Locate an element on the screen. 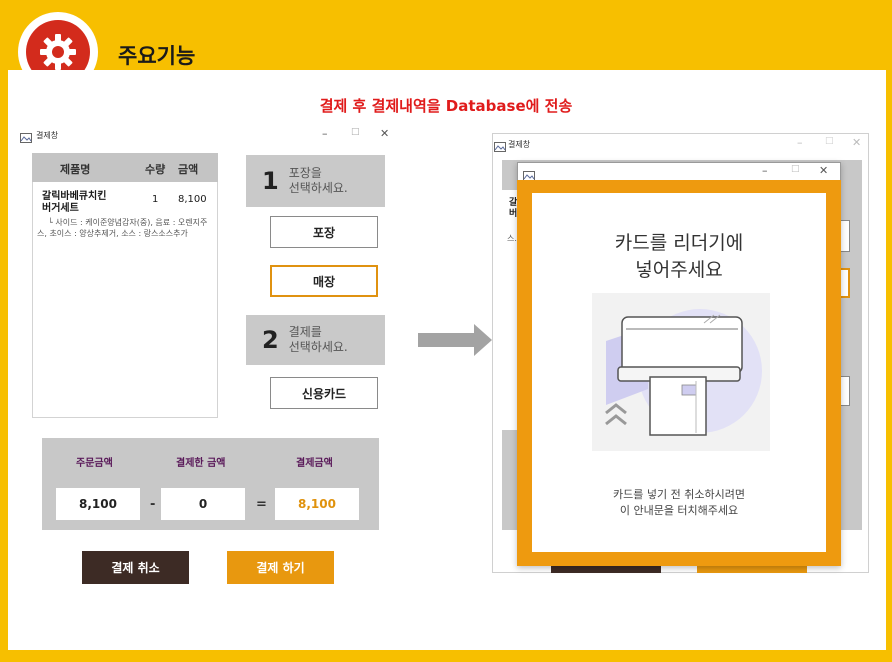 The image size is (892, 662). minus-sign: - is located at coordinates (153, 504).